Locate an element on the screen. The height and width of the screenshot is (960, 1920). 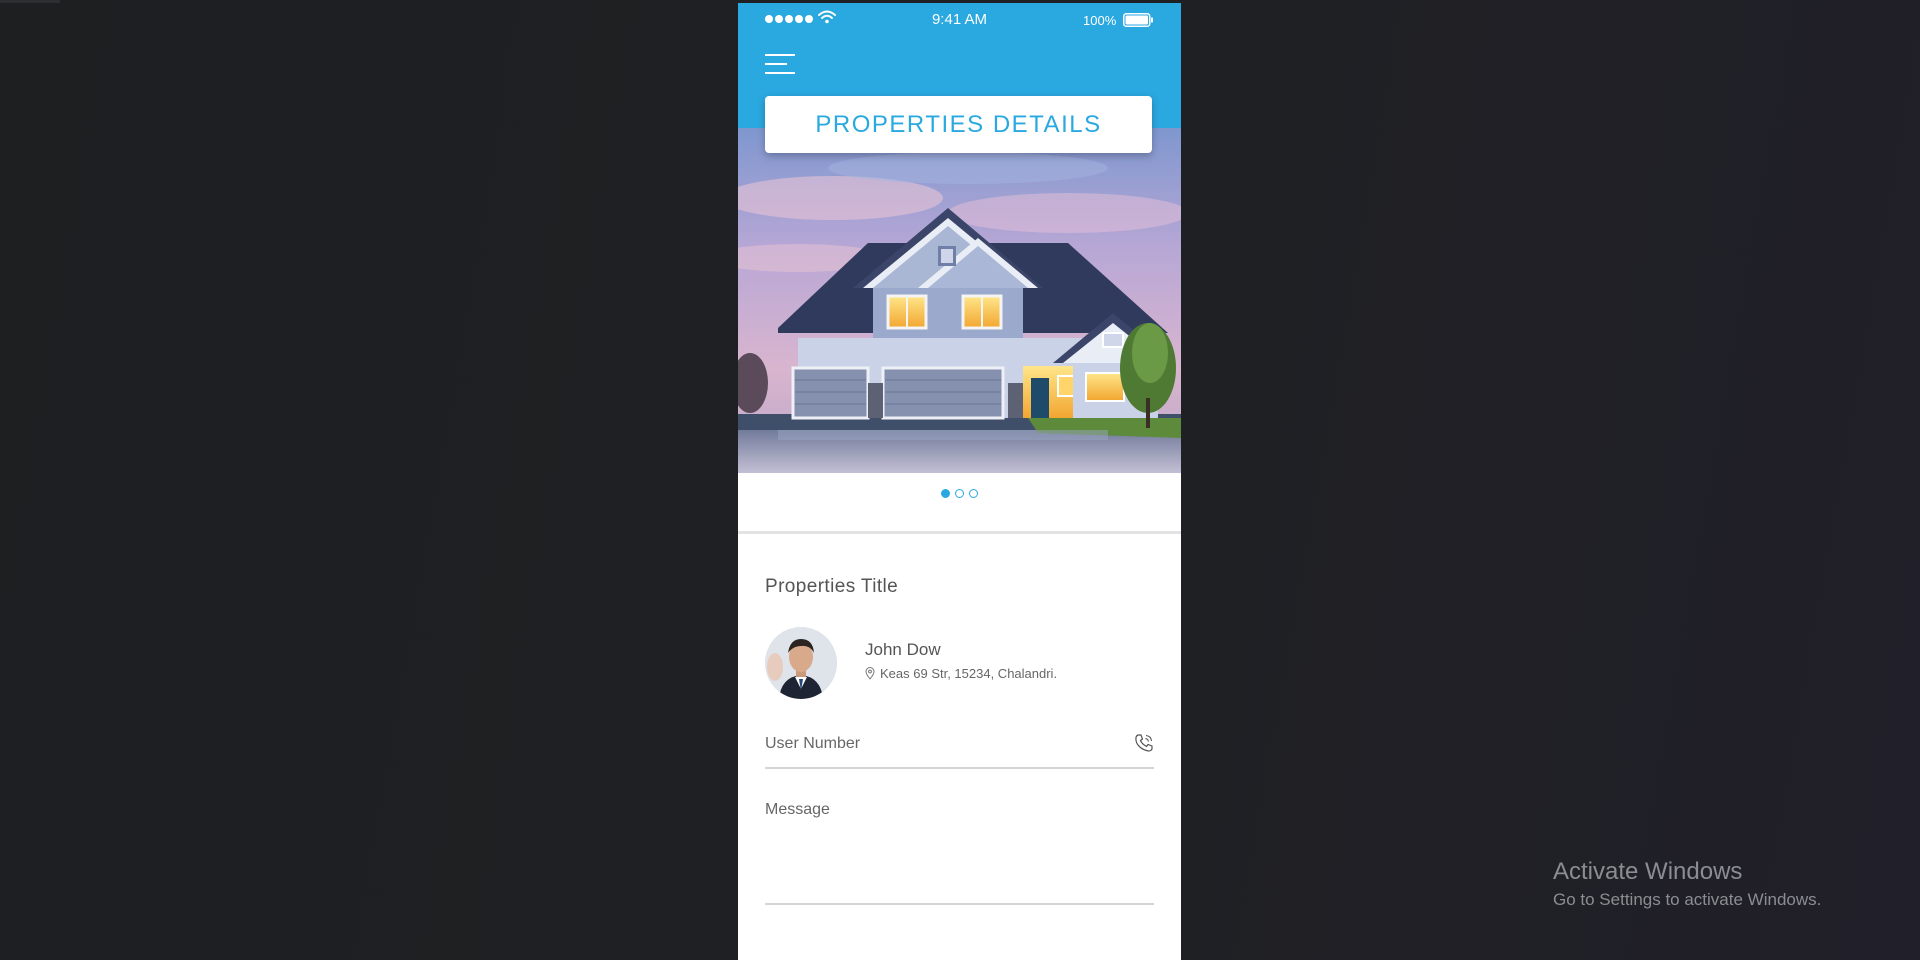
user-number-field: User Number is located at coordinates (959, 745).